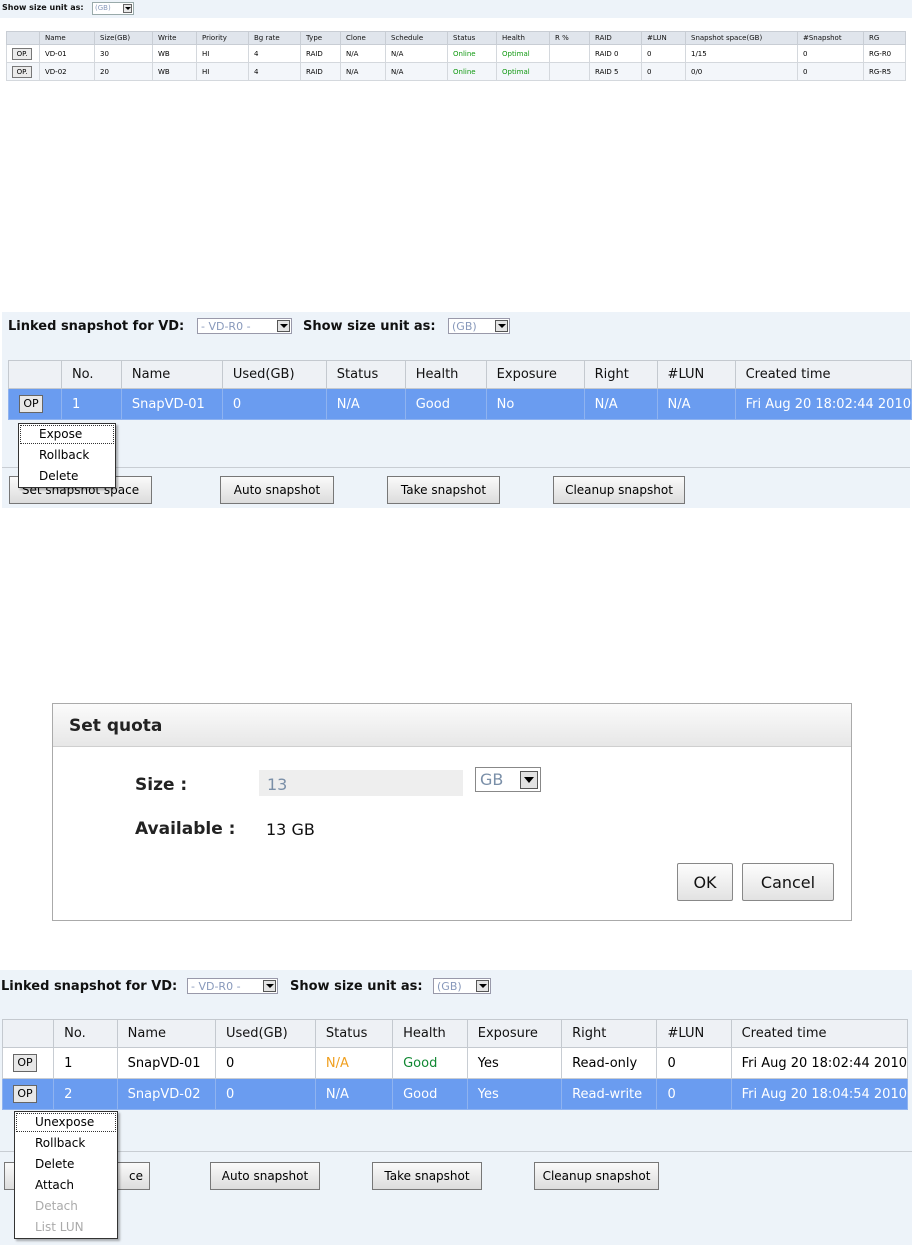 This screenshot has height=1245, width=912. What do you see at coordinates (449, 986) in the screenshot?
I see `size-unit-value: (GB)` at bounding box center [449, 986].